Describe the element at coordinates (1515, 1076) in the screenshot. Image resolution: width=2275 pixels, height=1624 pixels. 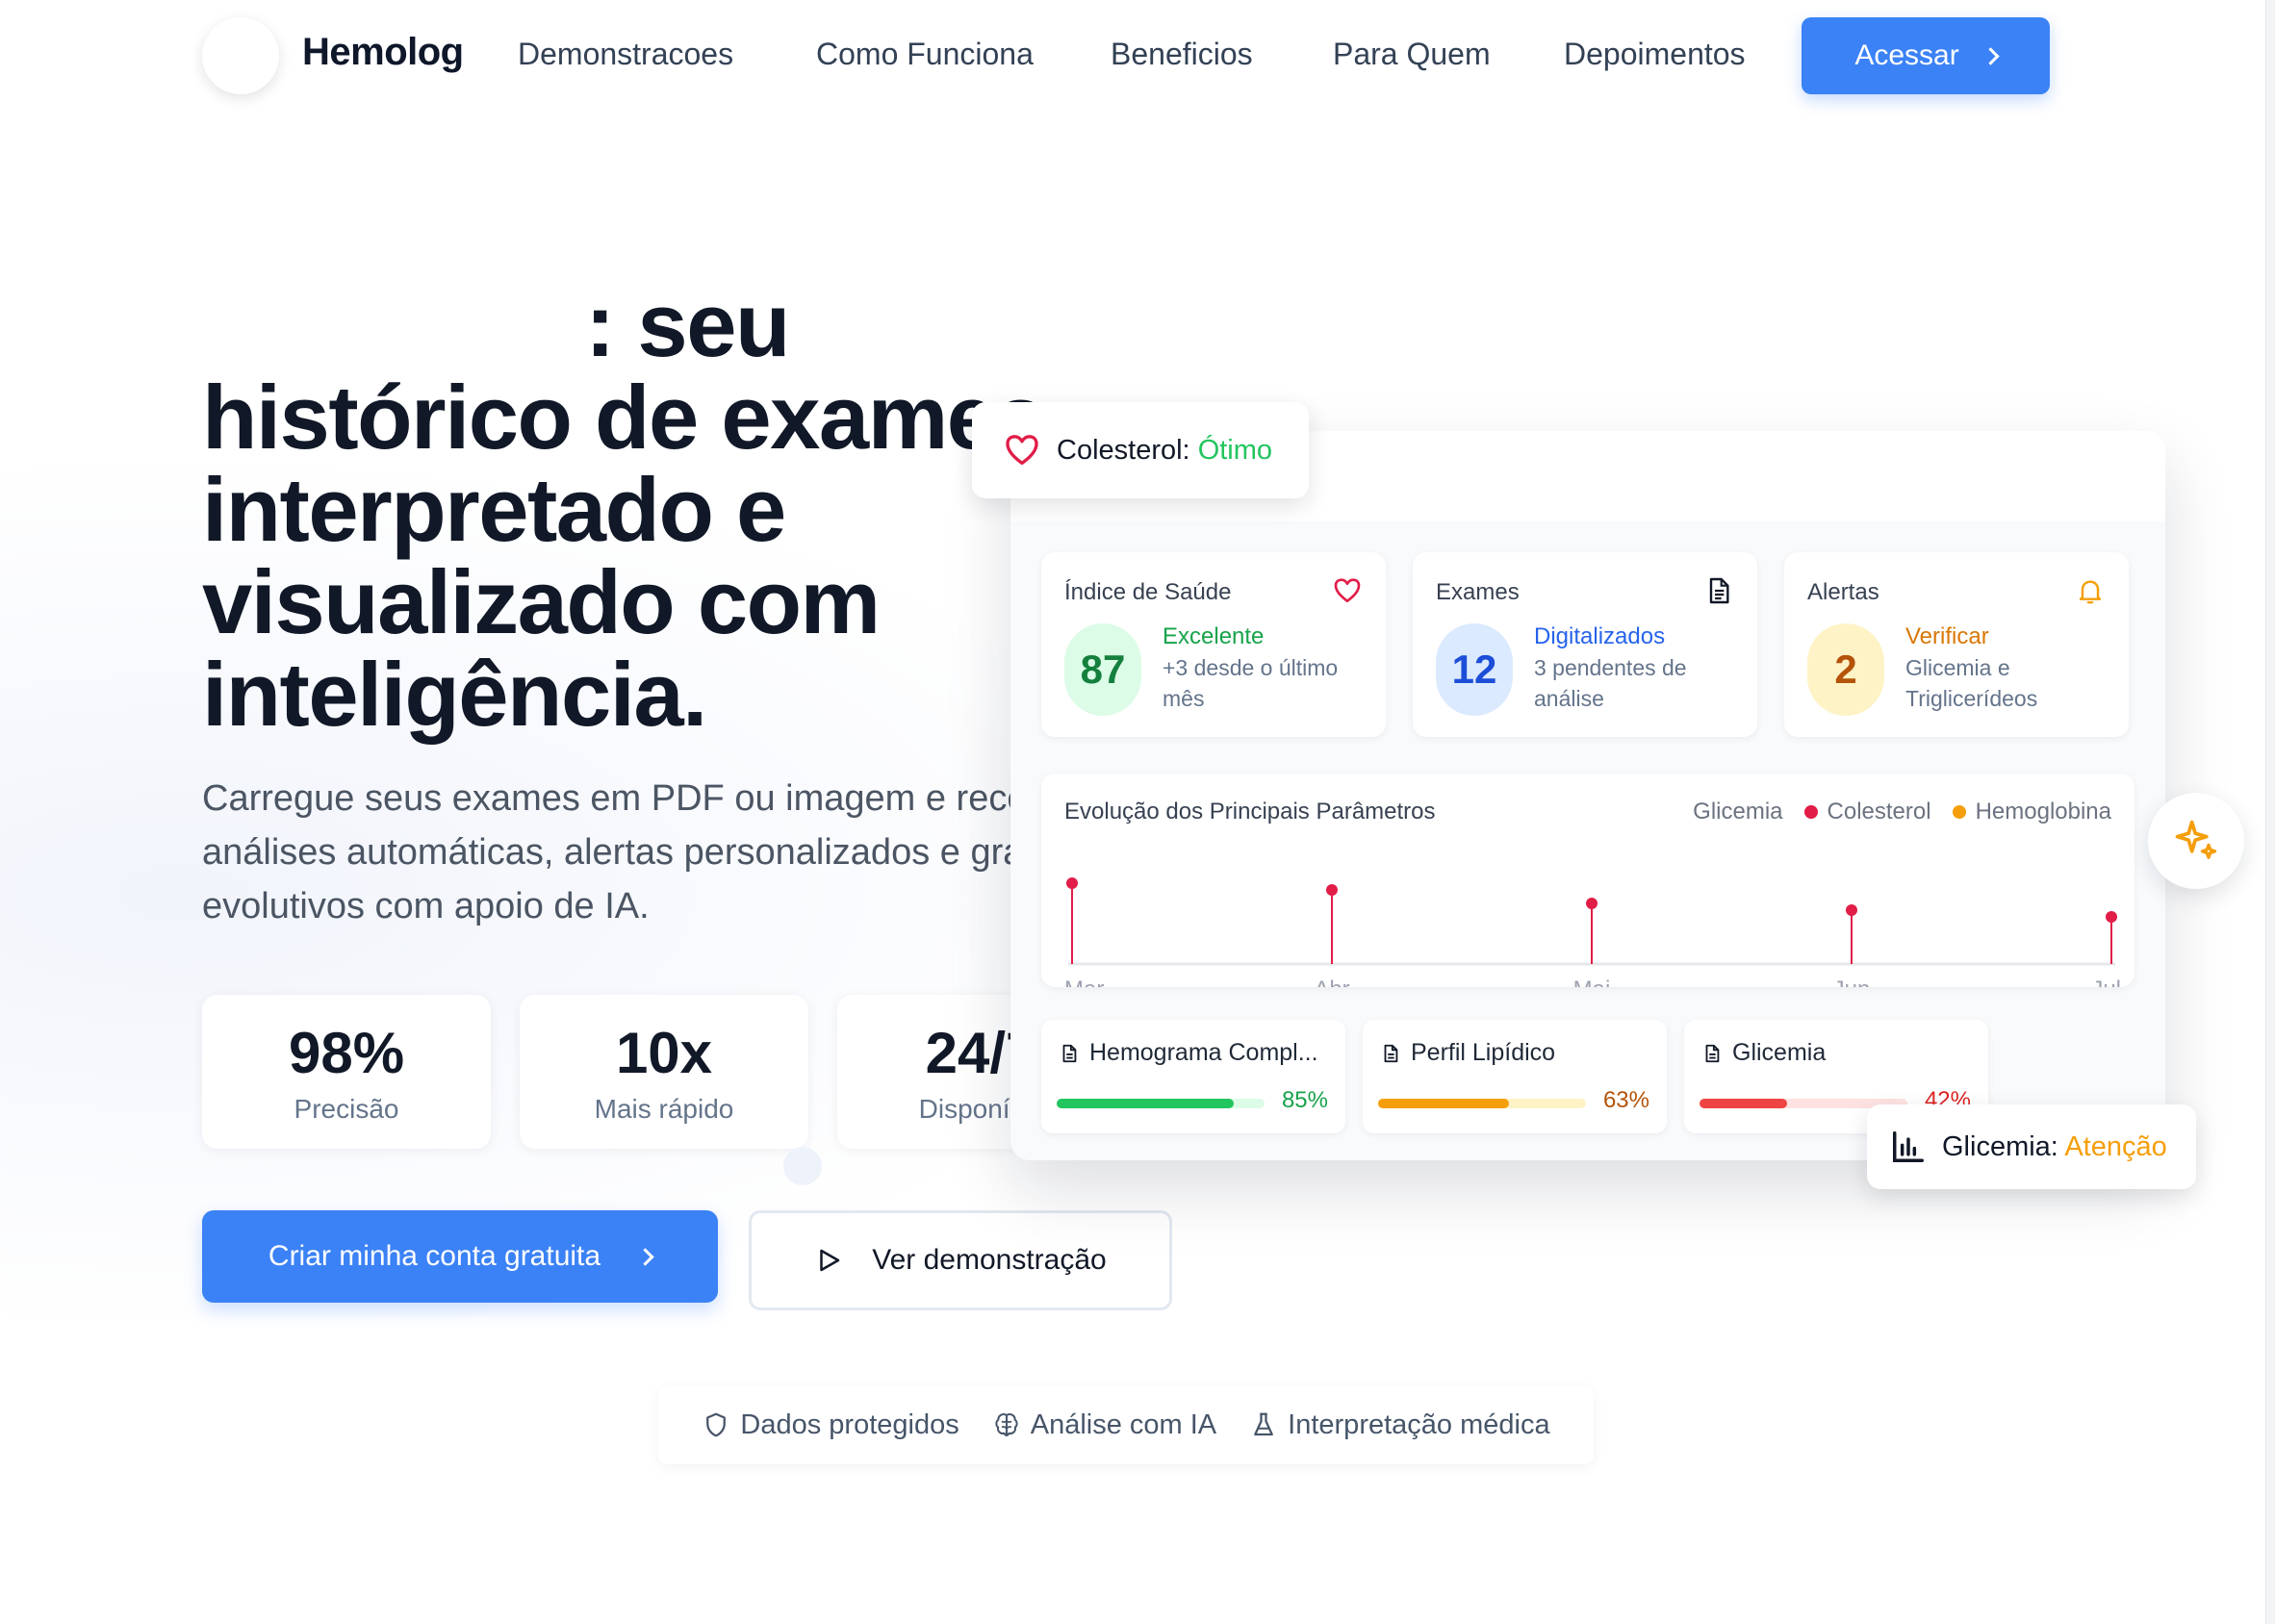
I see `exam-card-perfil-lipidico: Perfil Lipídico 63%` at that location.